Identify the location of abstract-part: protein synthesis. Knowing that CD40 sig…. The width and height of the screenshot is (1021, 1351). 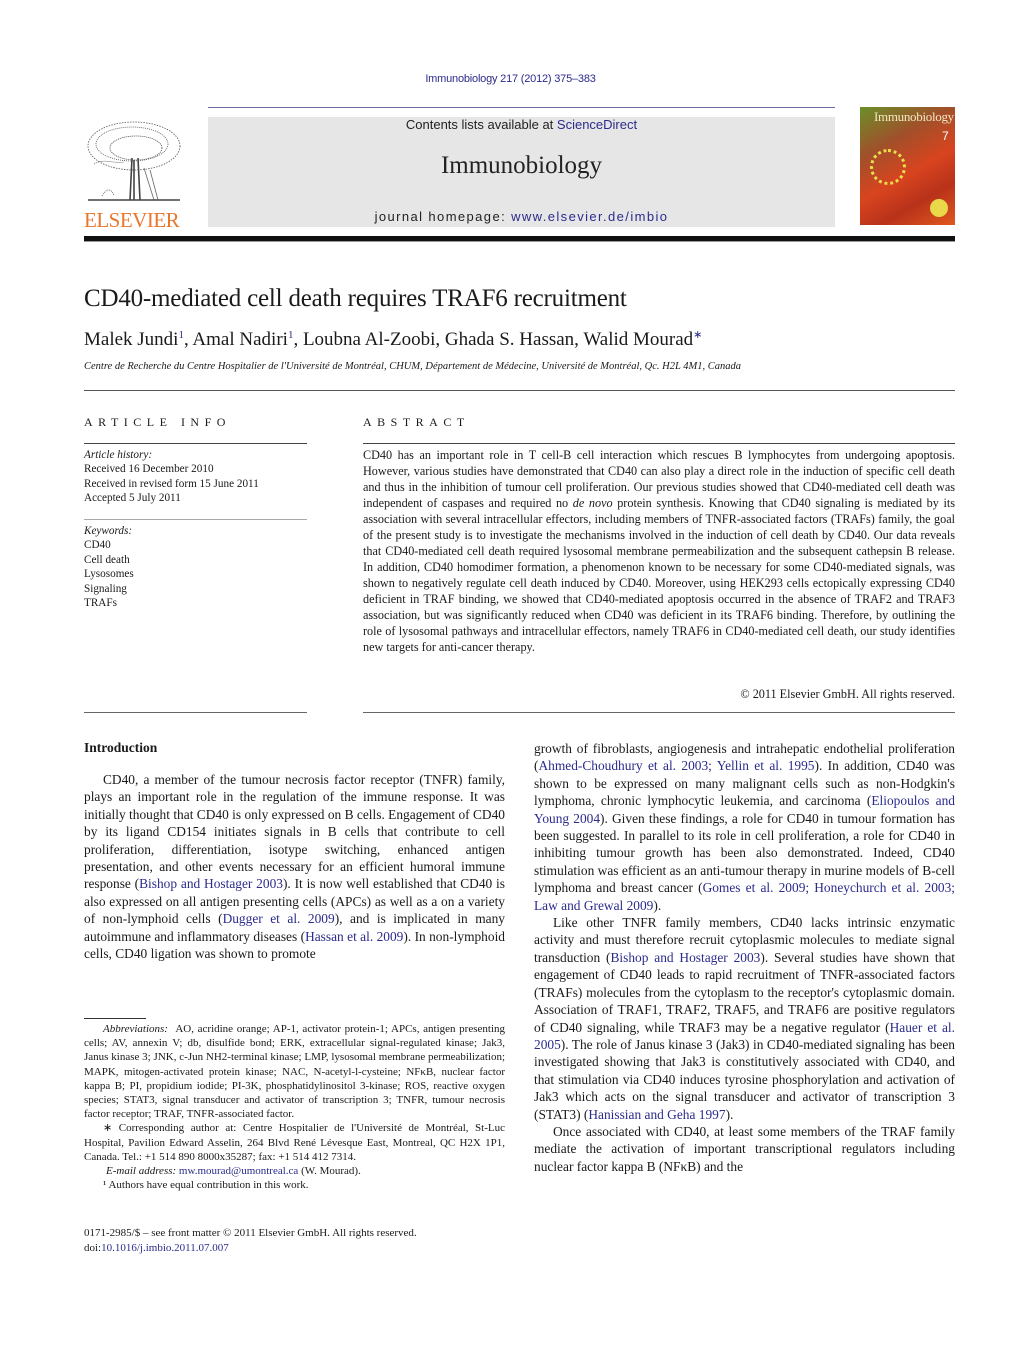
(659, 575).